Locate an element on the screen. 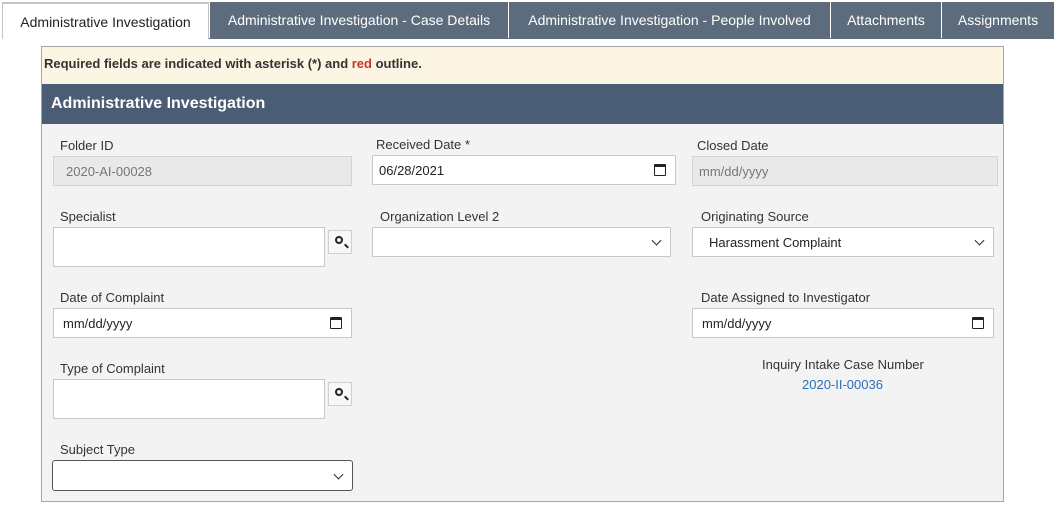 The height and width of the screenshot is (511, 1054). date-assigned-field: mm/dd/yyyy is located at coordinates (843, 323).